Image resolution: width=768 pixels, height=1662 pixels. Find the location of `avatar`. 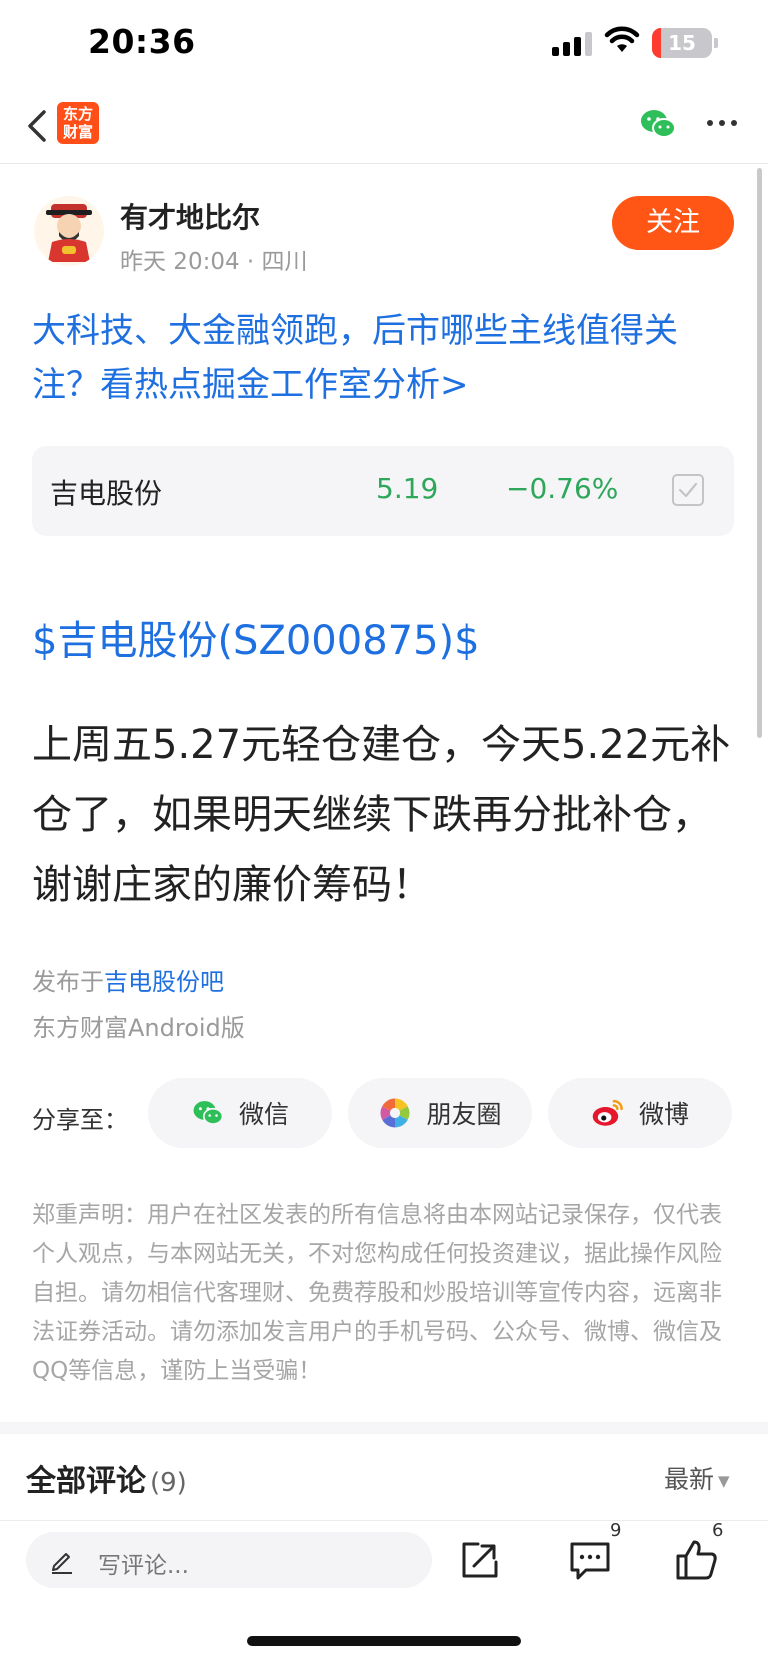

avatar is located at coordinates (69, 231).